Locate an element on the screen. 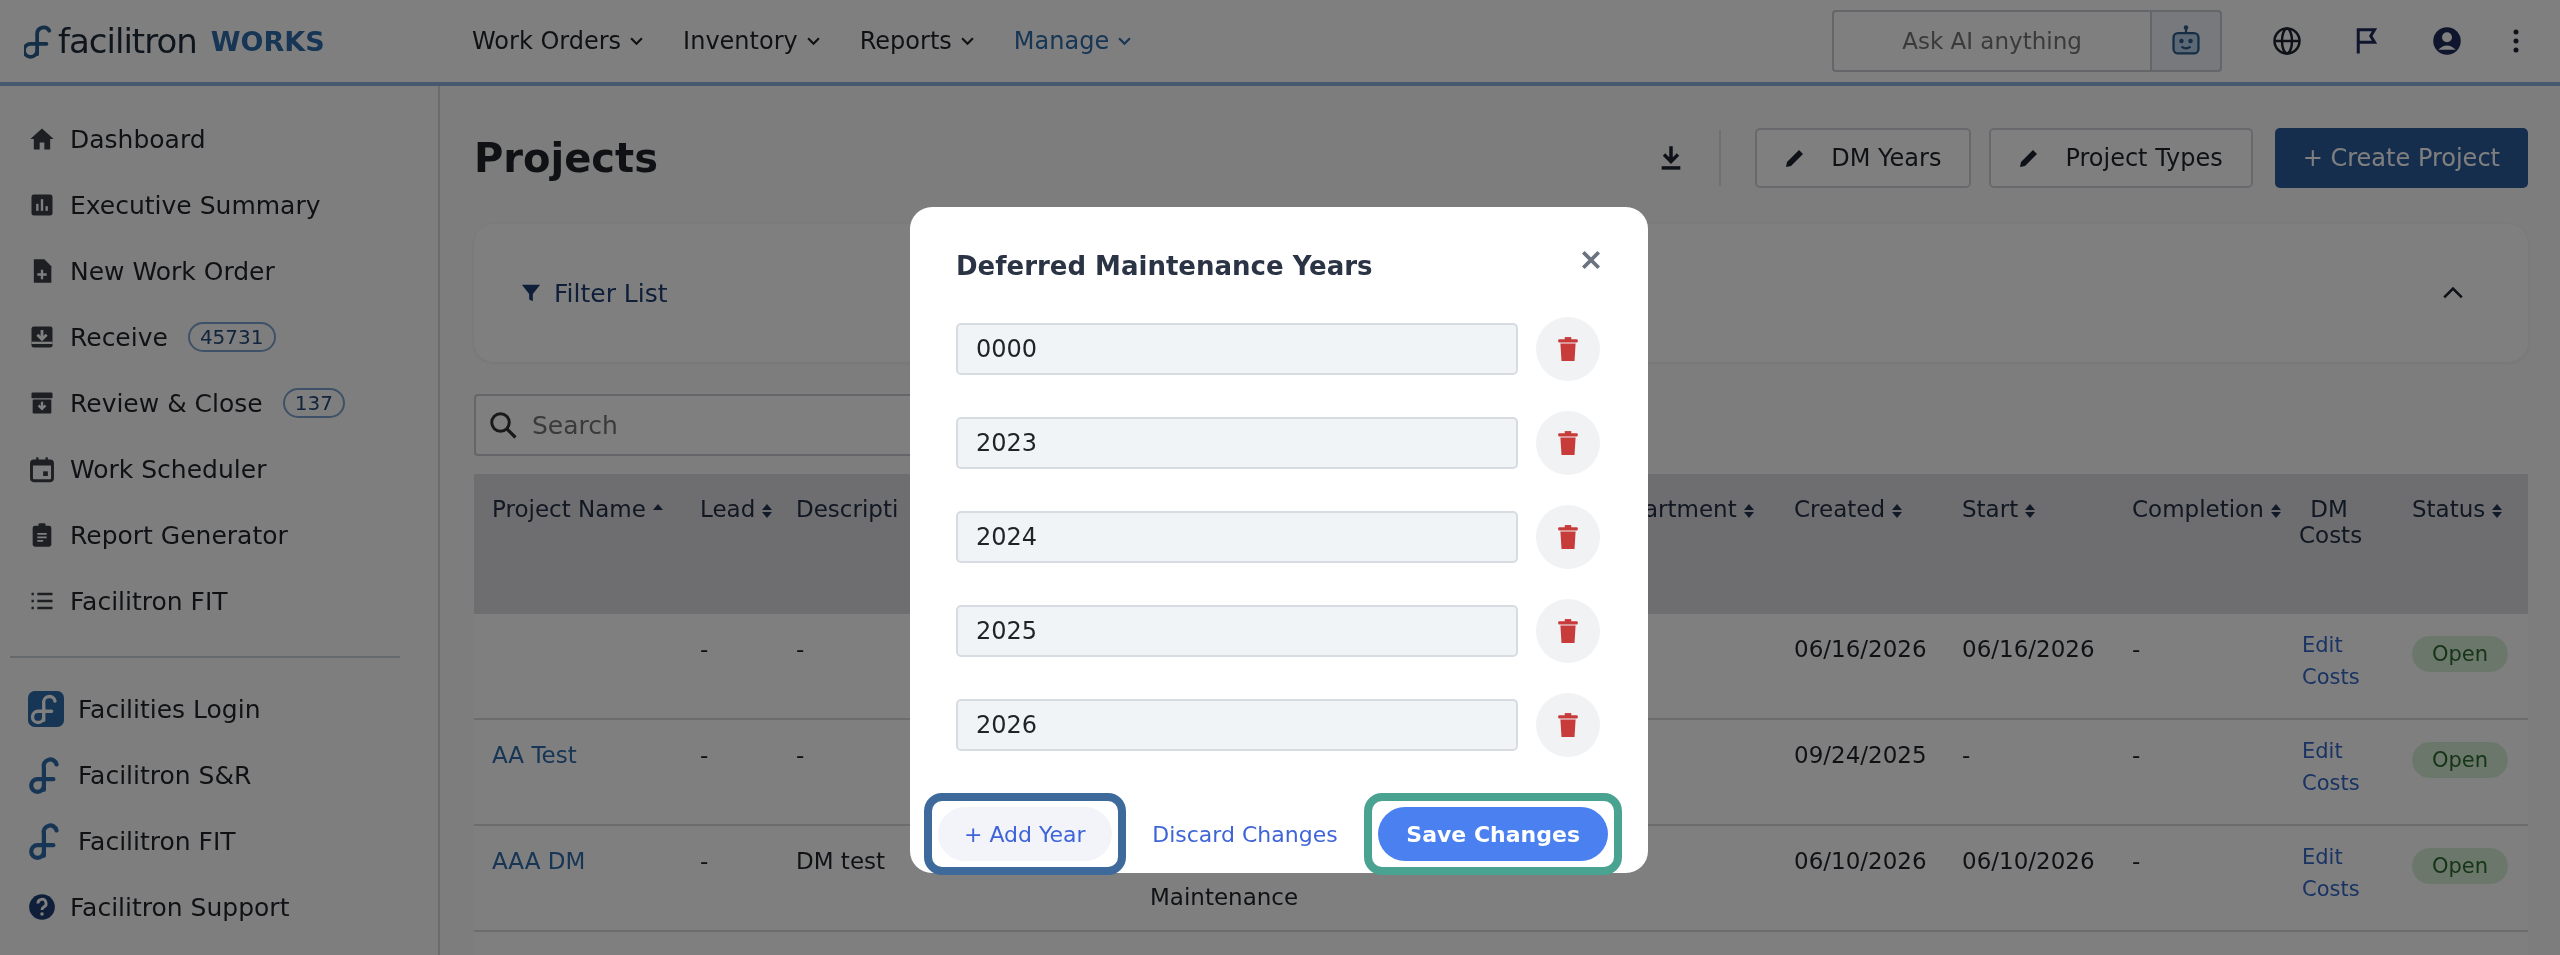 The image size is (2560, 955). table-cell: 09/24/2025 is located at coordinates (1860, 755).